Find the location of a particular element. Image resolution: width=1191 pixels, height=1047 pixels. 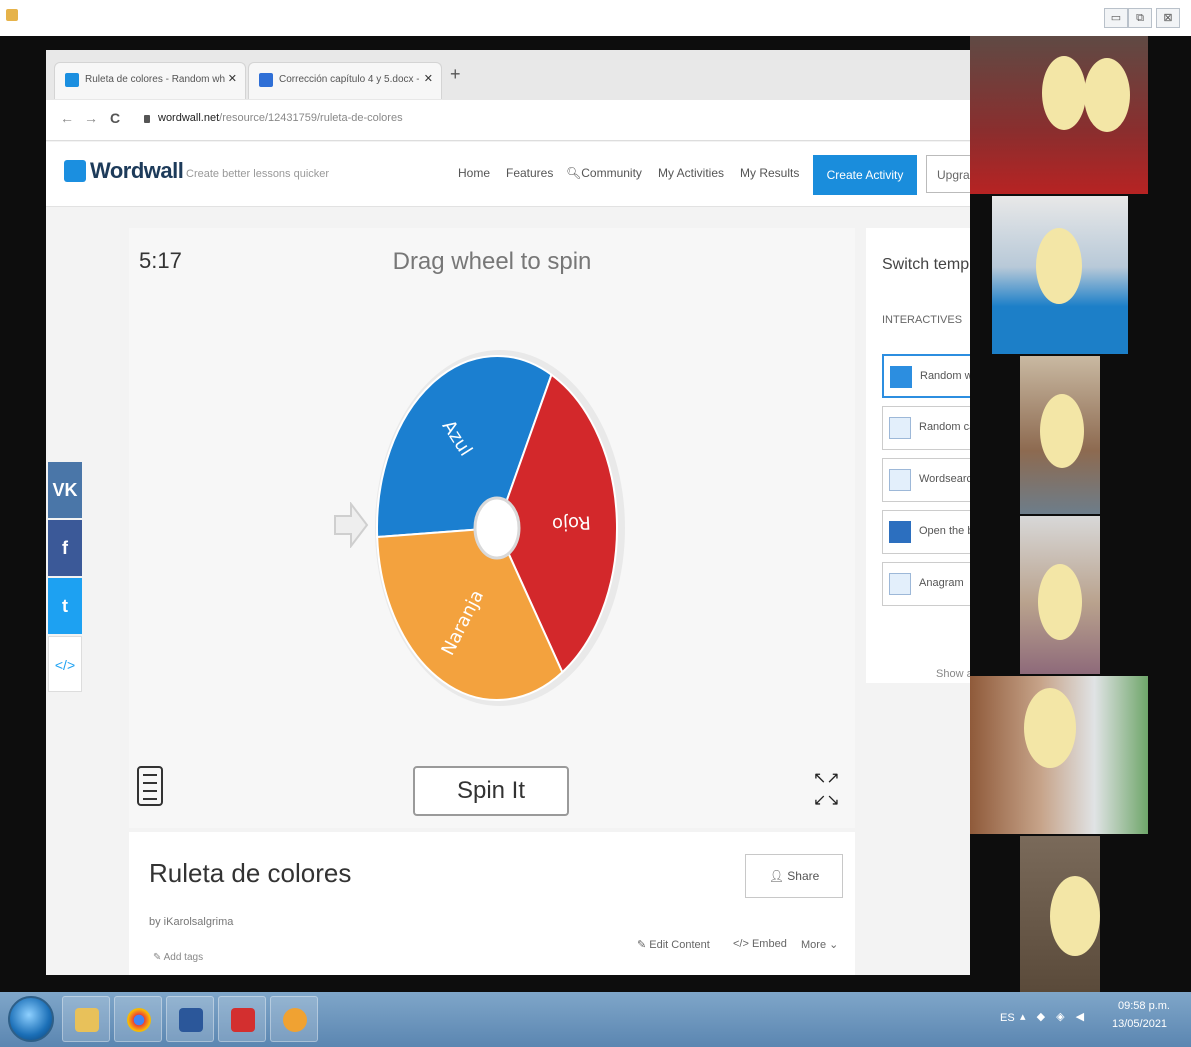

template-random-cards: Random cards is located at coordinates (926, 428).